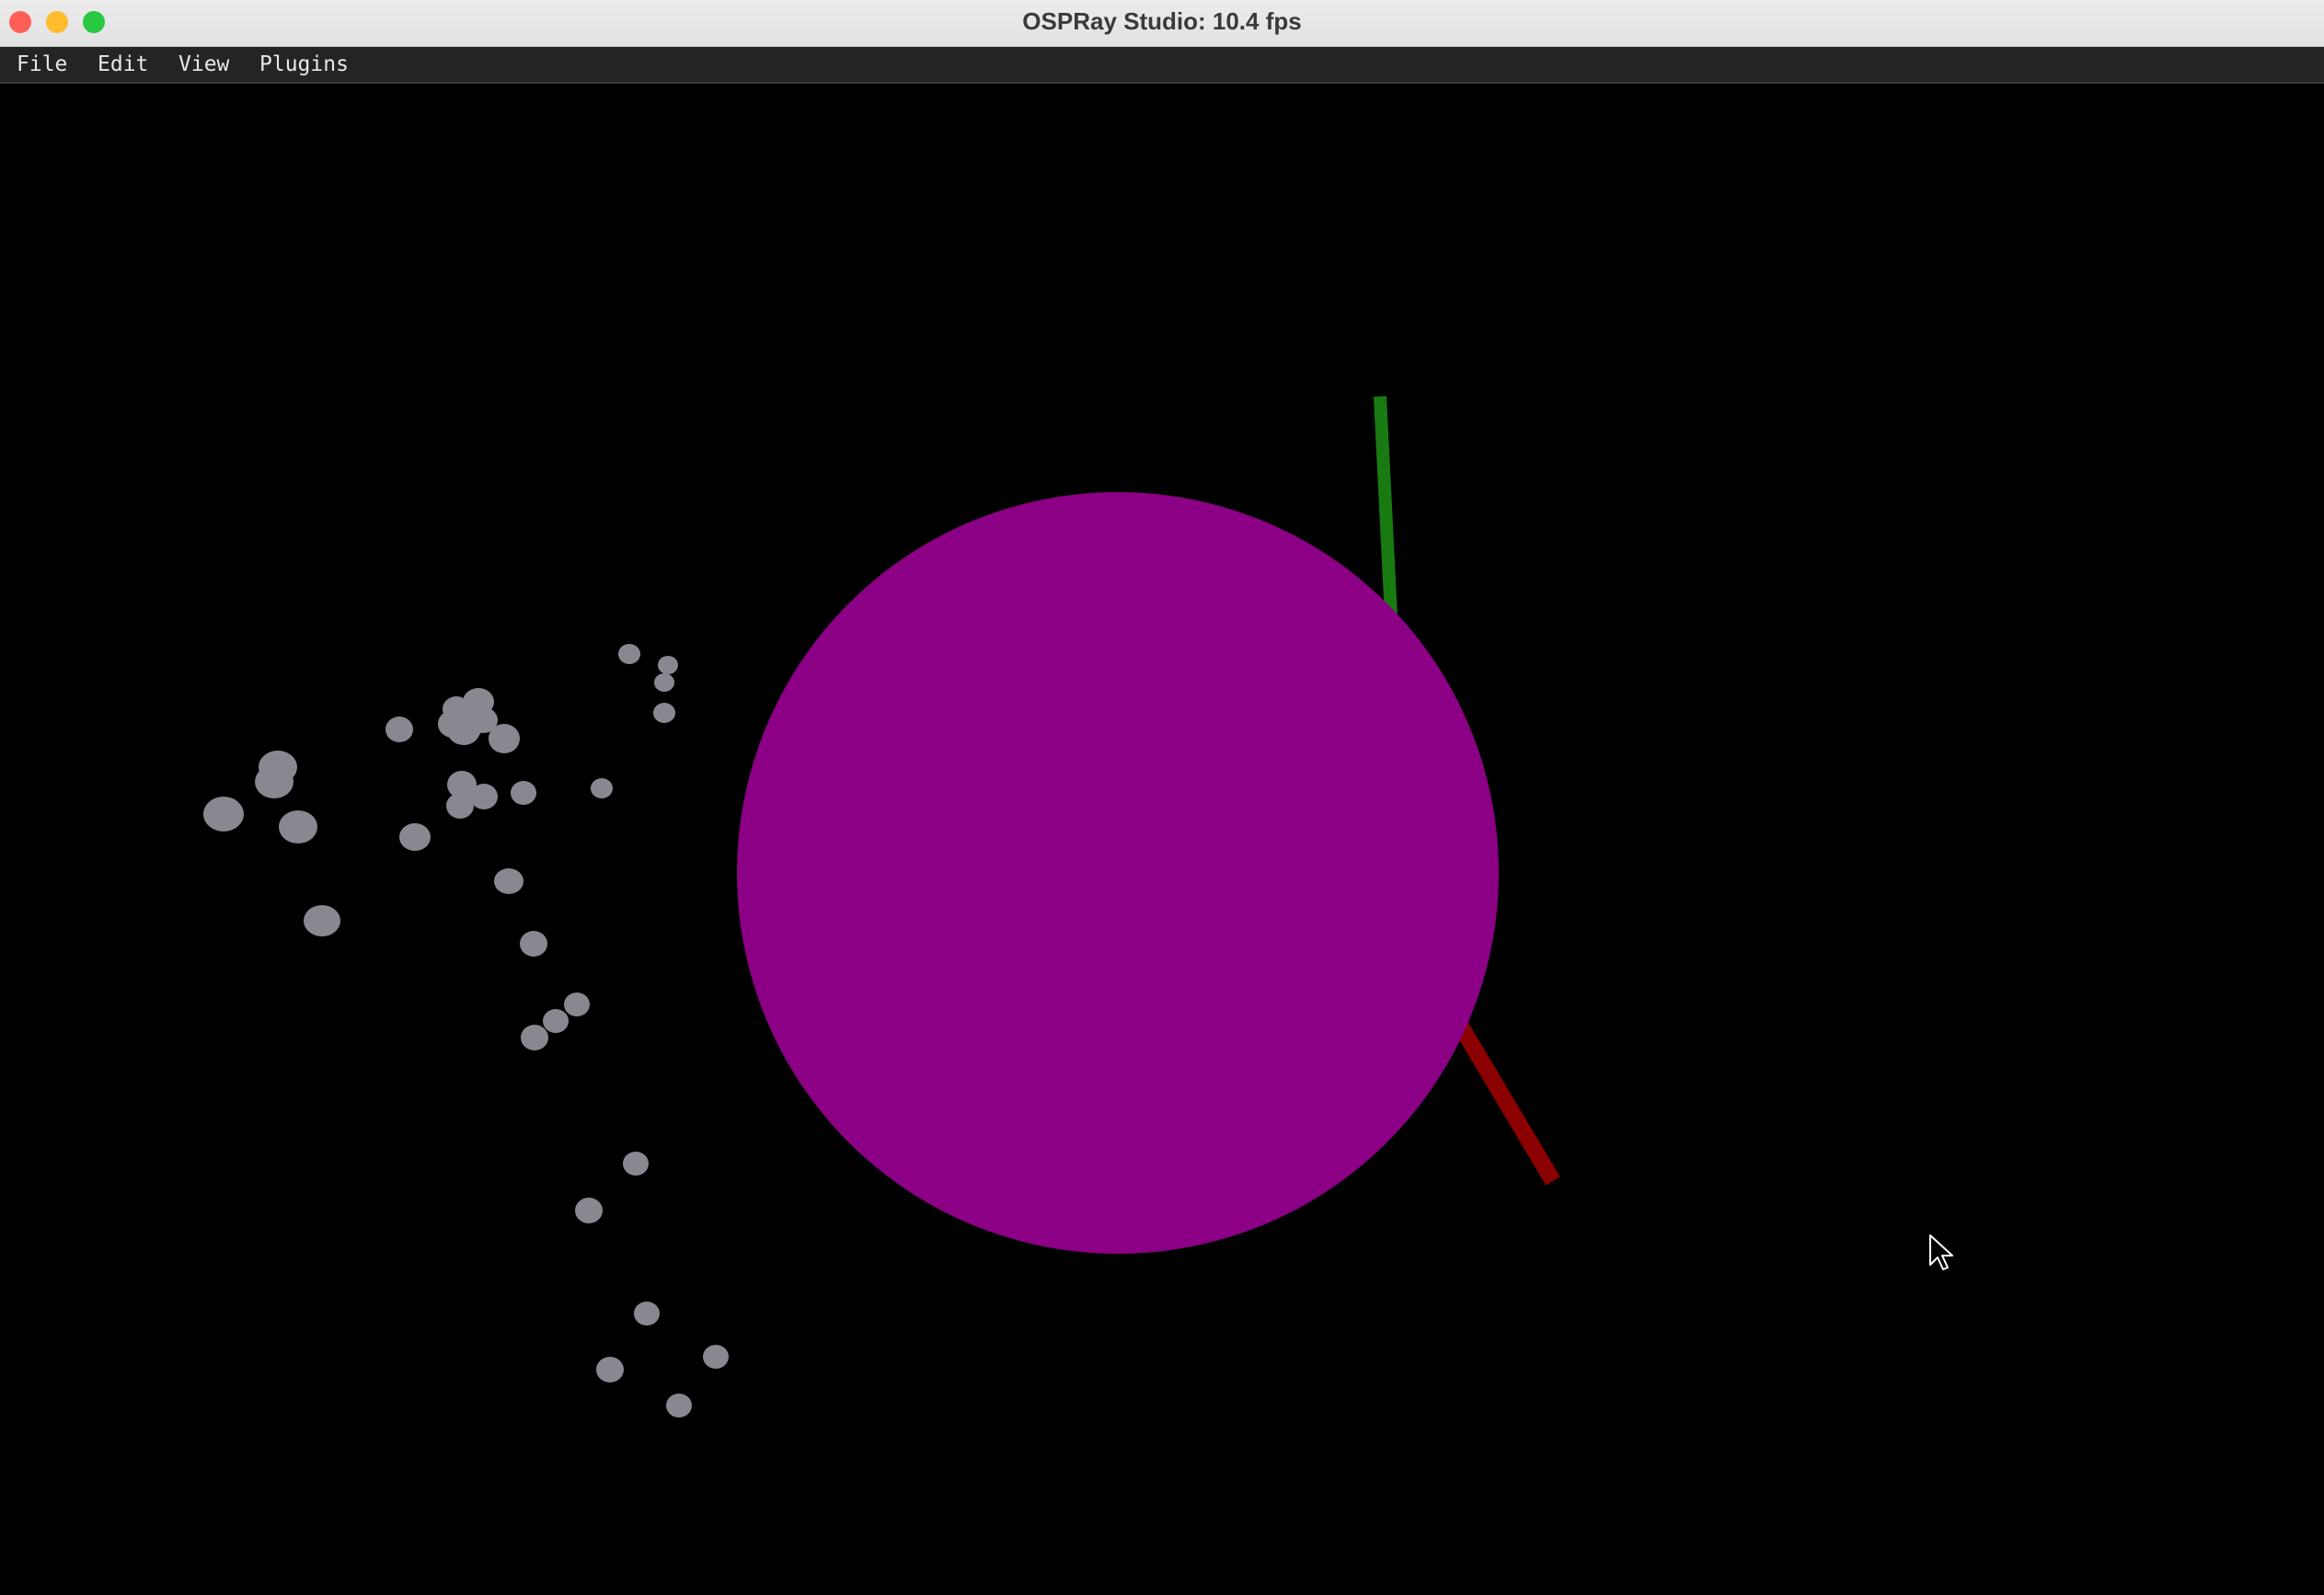  What do you see at coordinates (1506, 1101) in the screenshot?
I see `x-axis-line` at bounding box center [1506, 1101].